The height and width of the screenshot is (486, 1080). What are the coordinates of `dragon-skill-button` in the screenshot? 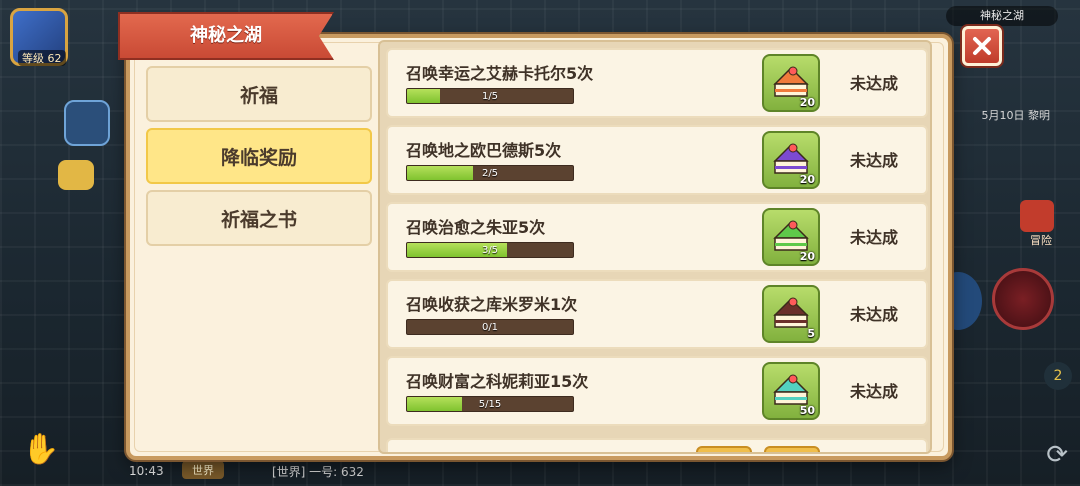 It's located at (1023, 299).